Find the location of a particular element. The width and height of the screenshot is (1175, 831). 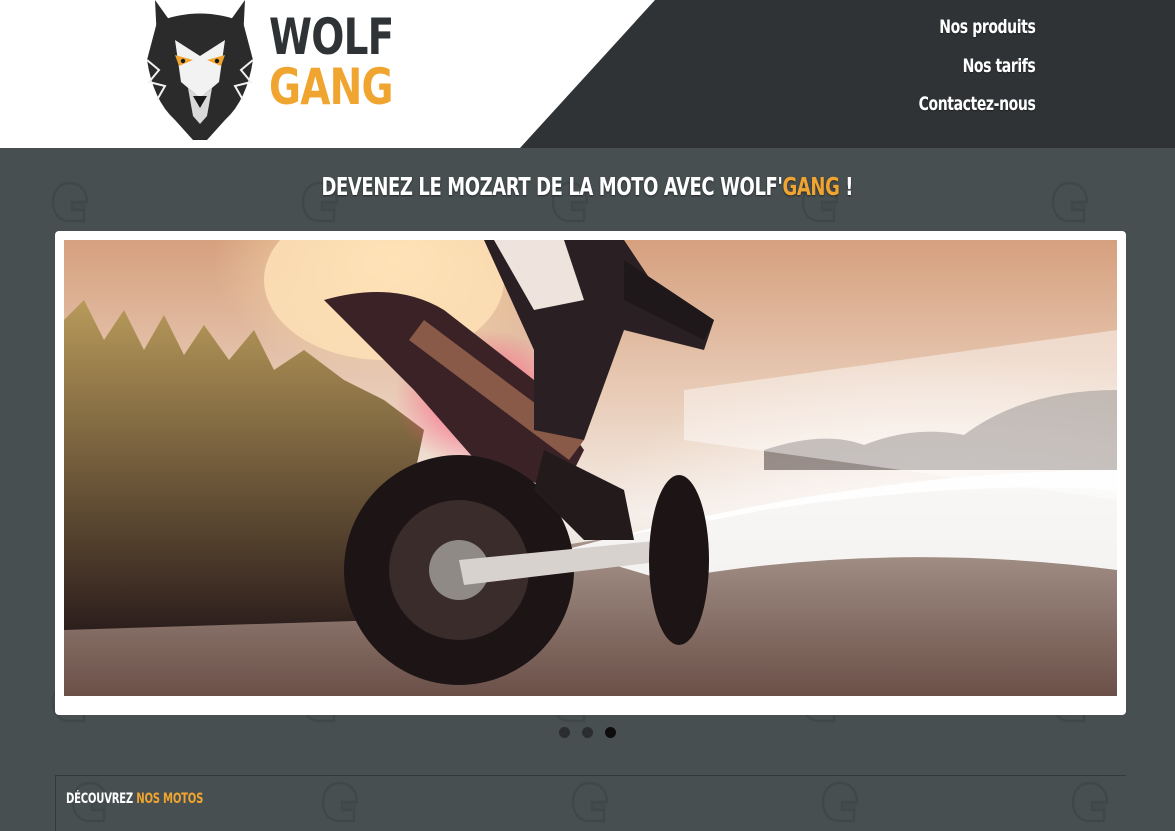

logo-wordmark: WOLF GANG is located at coordinates (349, 63).